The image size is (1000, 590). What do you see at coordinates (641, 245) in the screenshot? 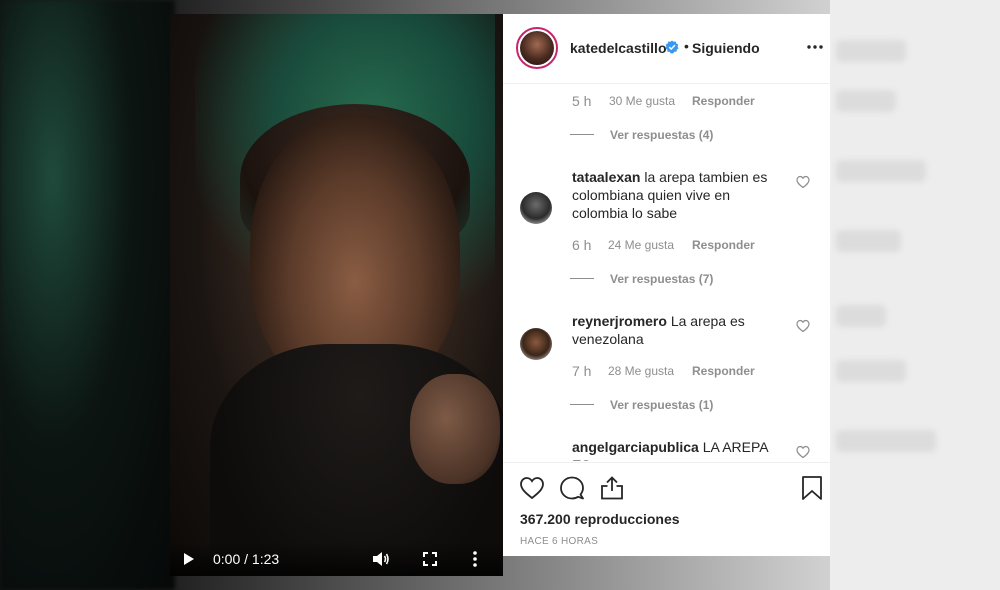
I see `comment-likes: 24 Me gusta` at bounding box center [641, 245].